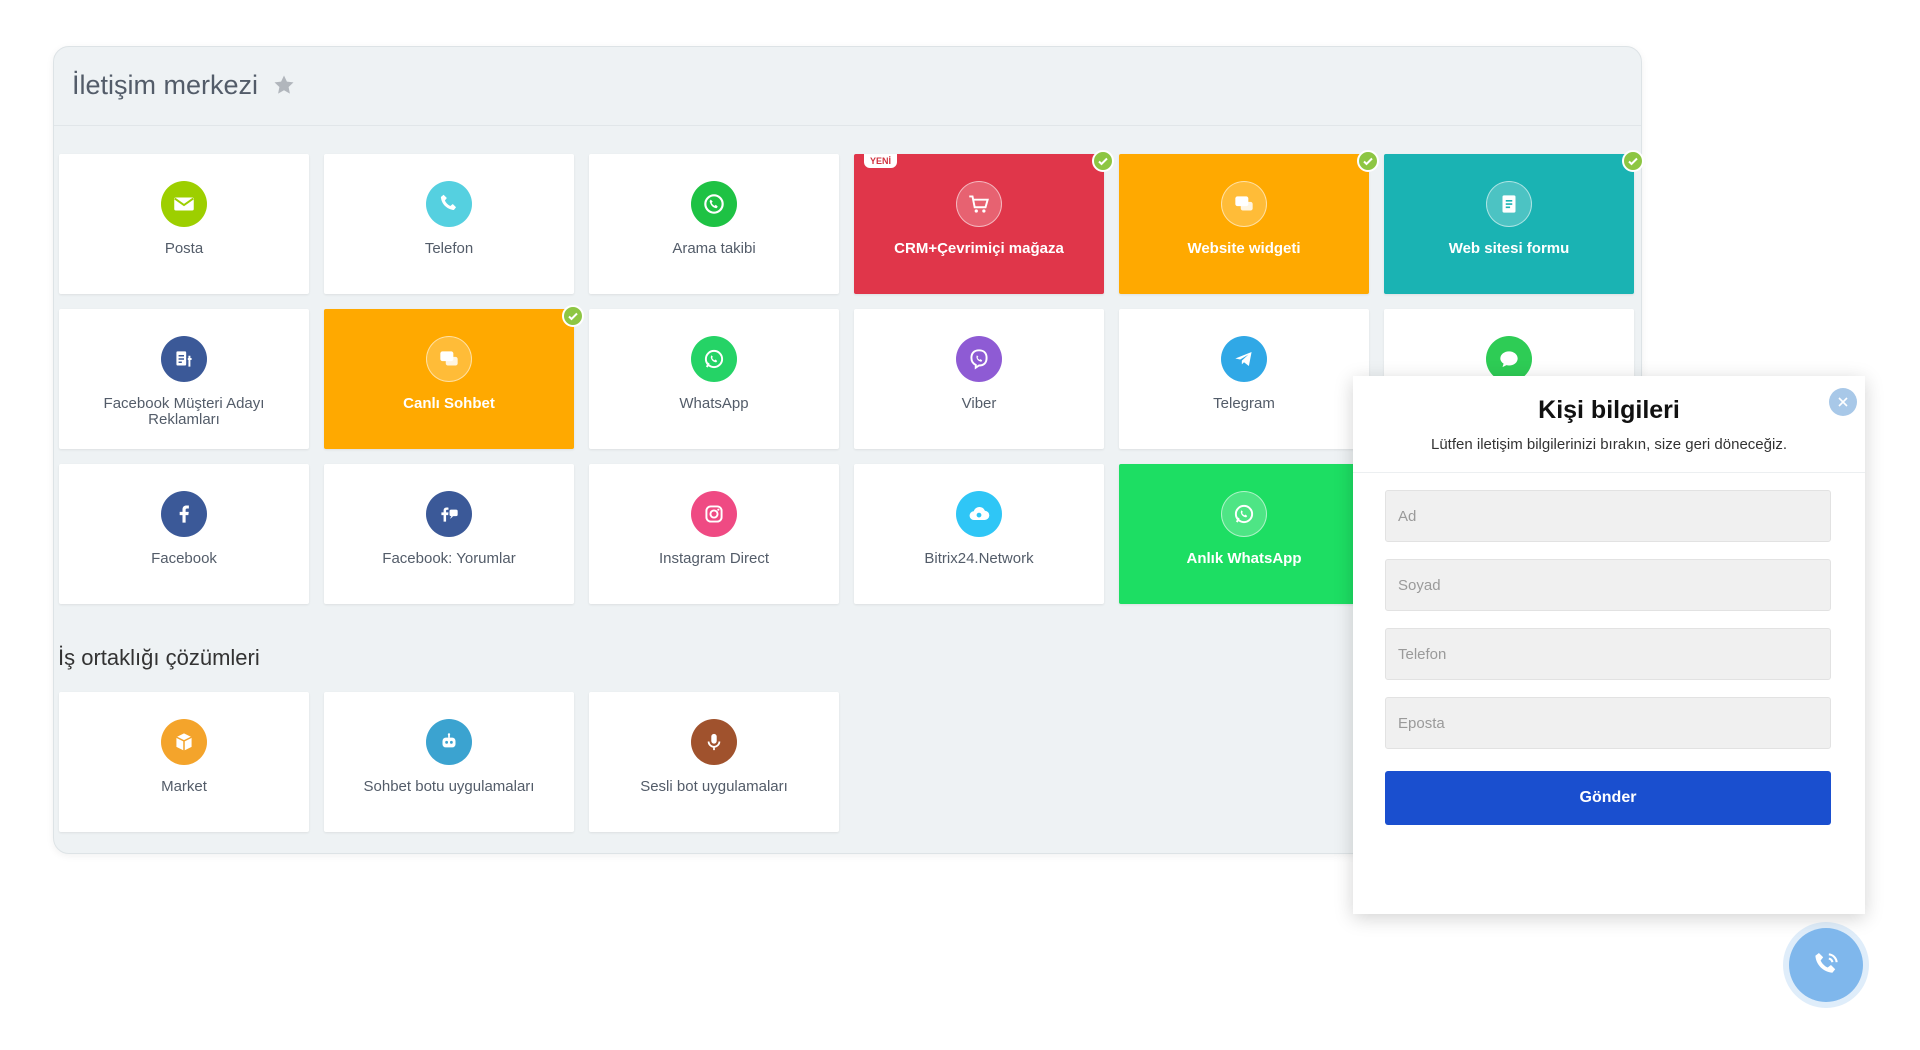 This screenshot has width=1920, height=1050. I want to click on tile-instagram-direct: Instagram Direct, so click(714, 534).